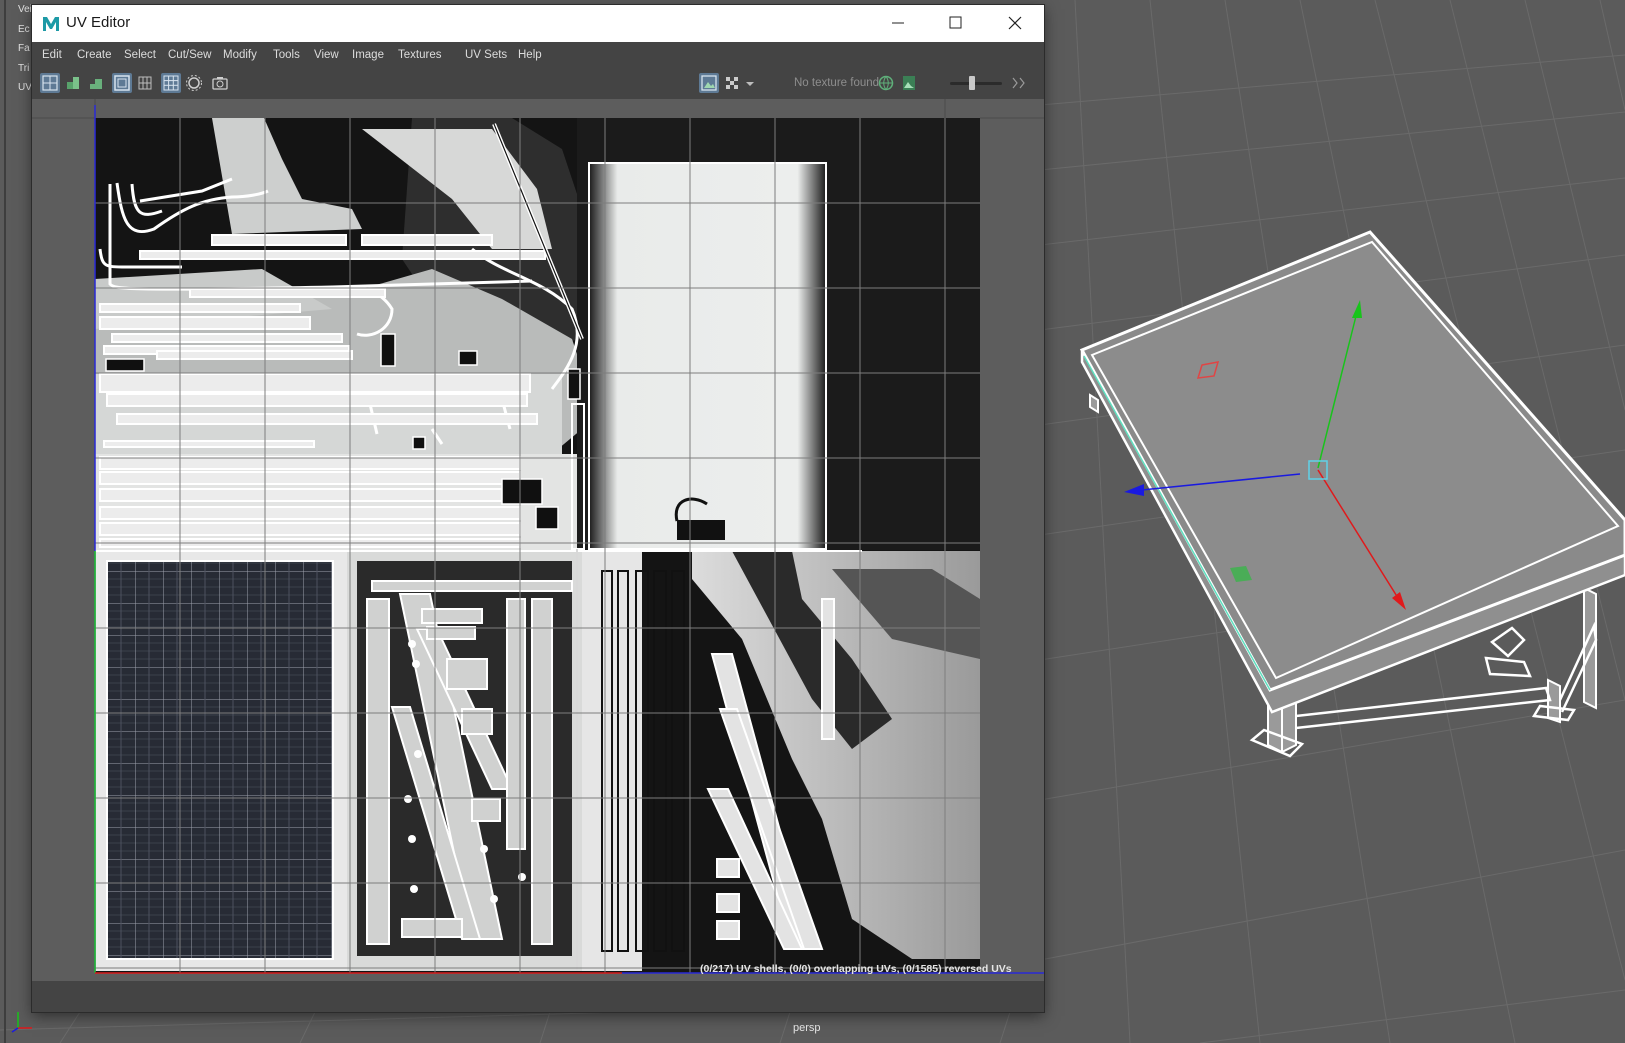 This screenshot has width=1625, height=1043. What do you see at coordinates (25, 9) in the screenshot?
I see `hud-row: Vei` at bounding box center [25, 9].